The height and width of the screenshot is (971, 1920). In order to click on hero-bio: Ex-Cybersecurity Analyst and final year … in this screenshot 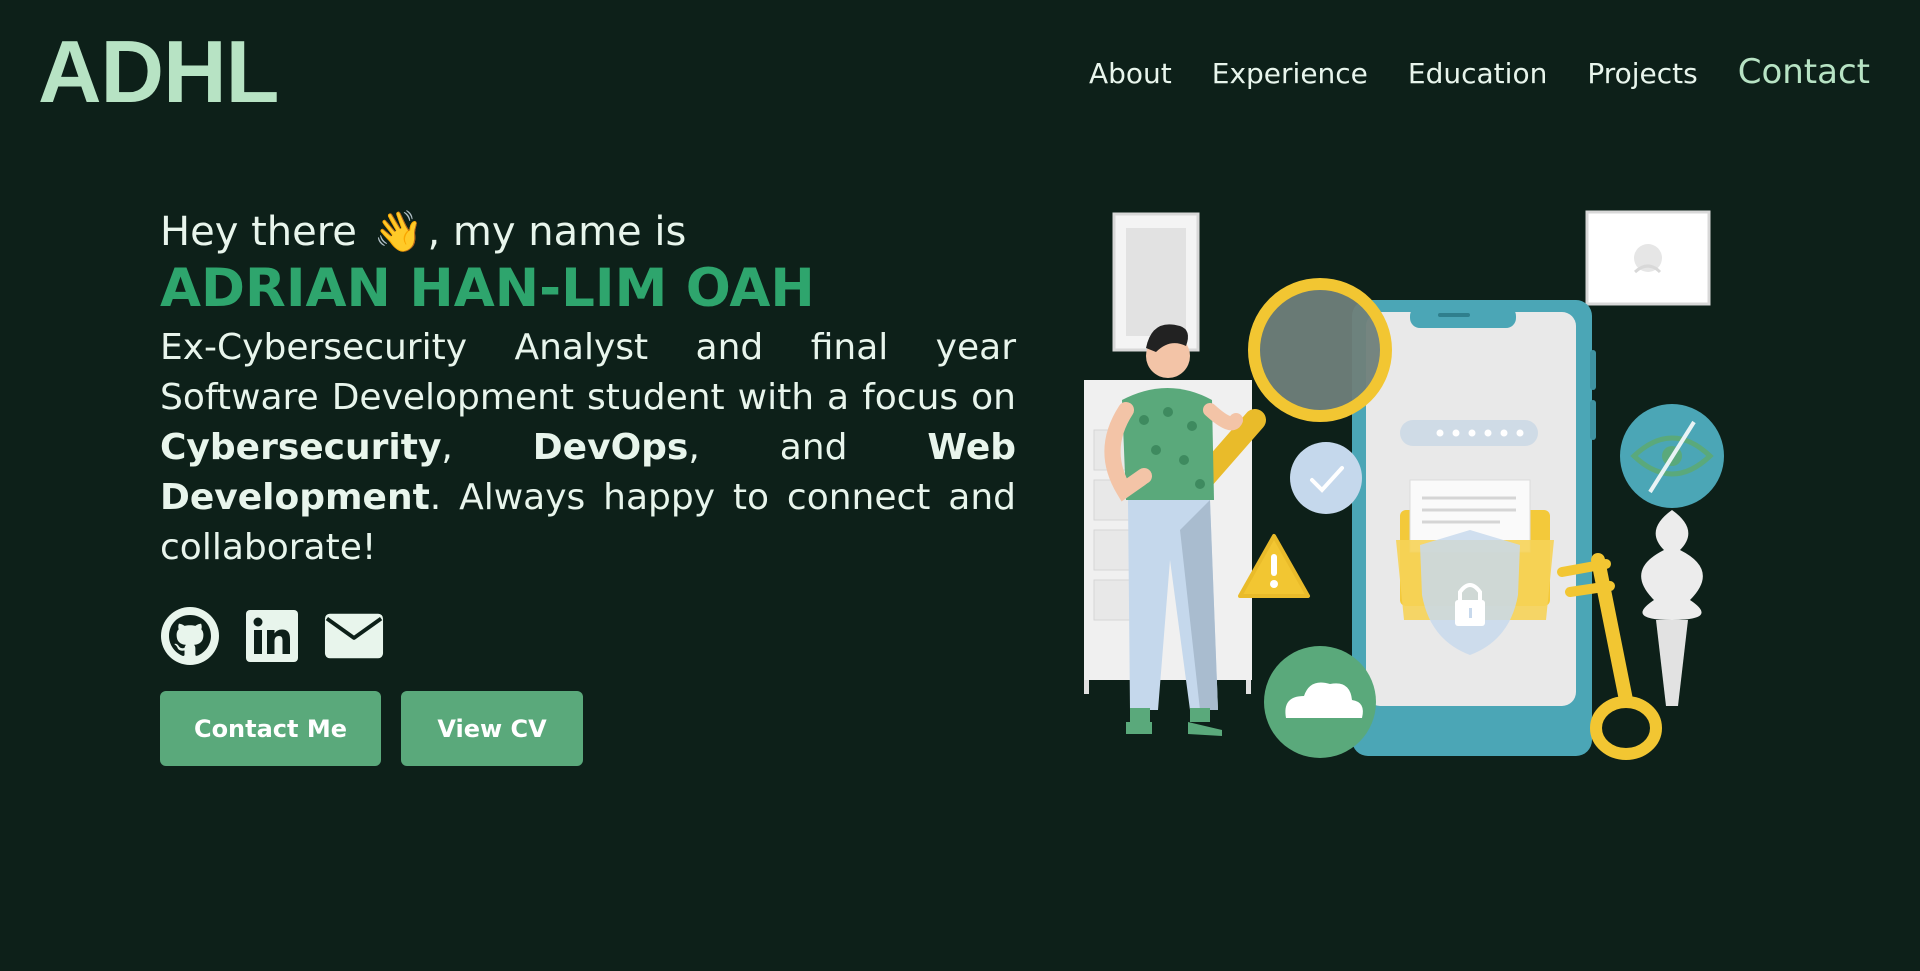, I will do `click(588, 448)`.